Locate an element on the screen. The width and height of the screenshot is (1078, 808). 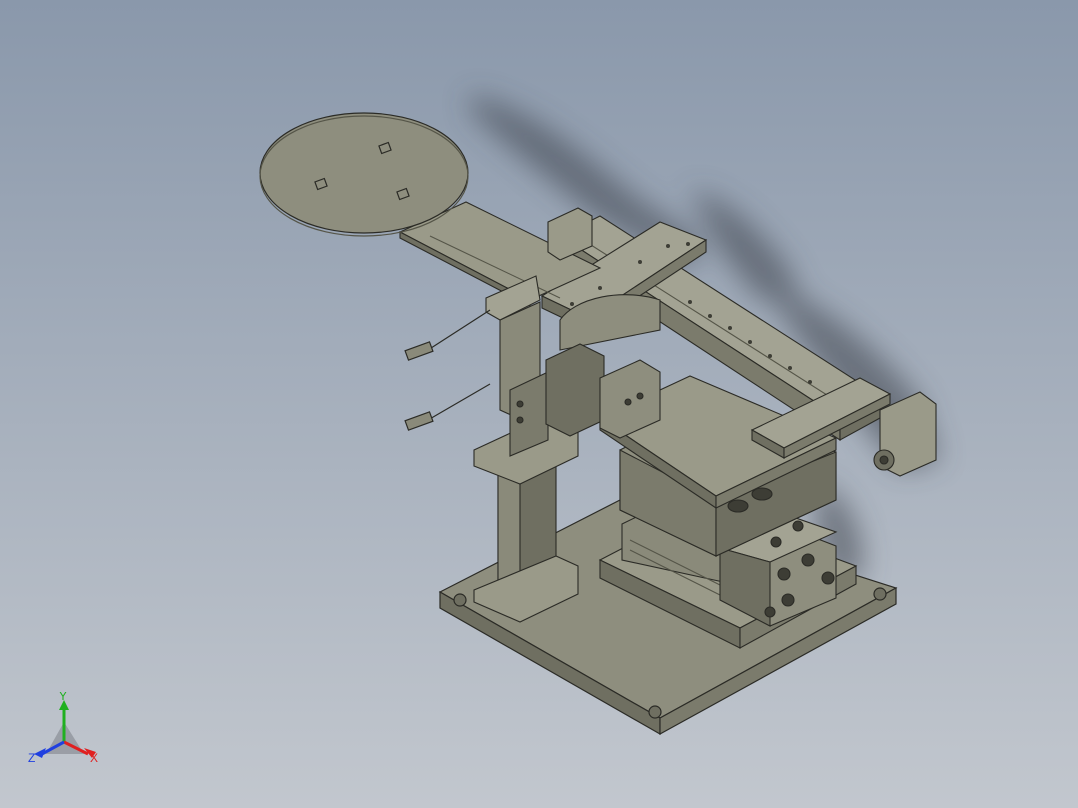
sensor-cables is located at coordinates (447, 370).